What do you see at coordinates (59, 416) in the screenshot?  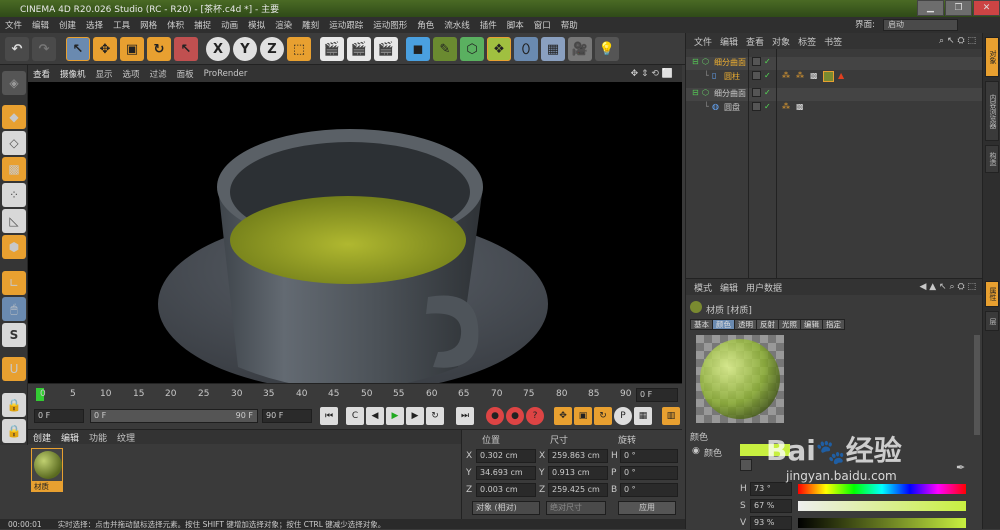 I see `start-frame-field: 0 F` at bounding box center [59, 416].